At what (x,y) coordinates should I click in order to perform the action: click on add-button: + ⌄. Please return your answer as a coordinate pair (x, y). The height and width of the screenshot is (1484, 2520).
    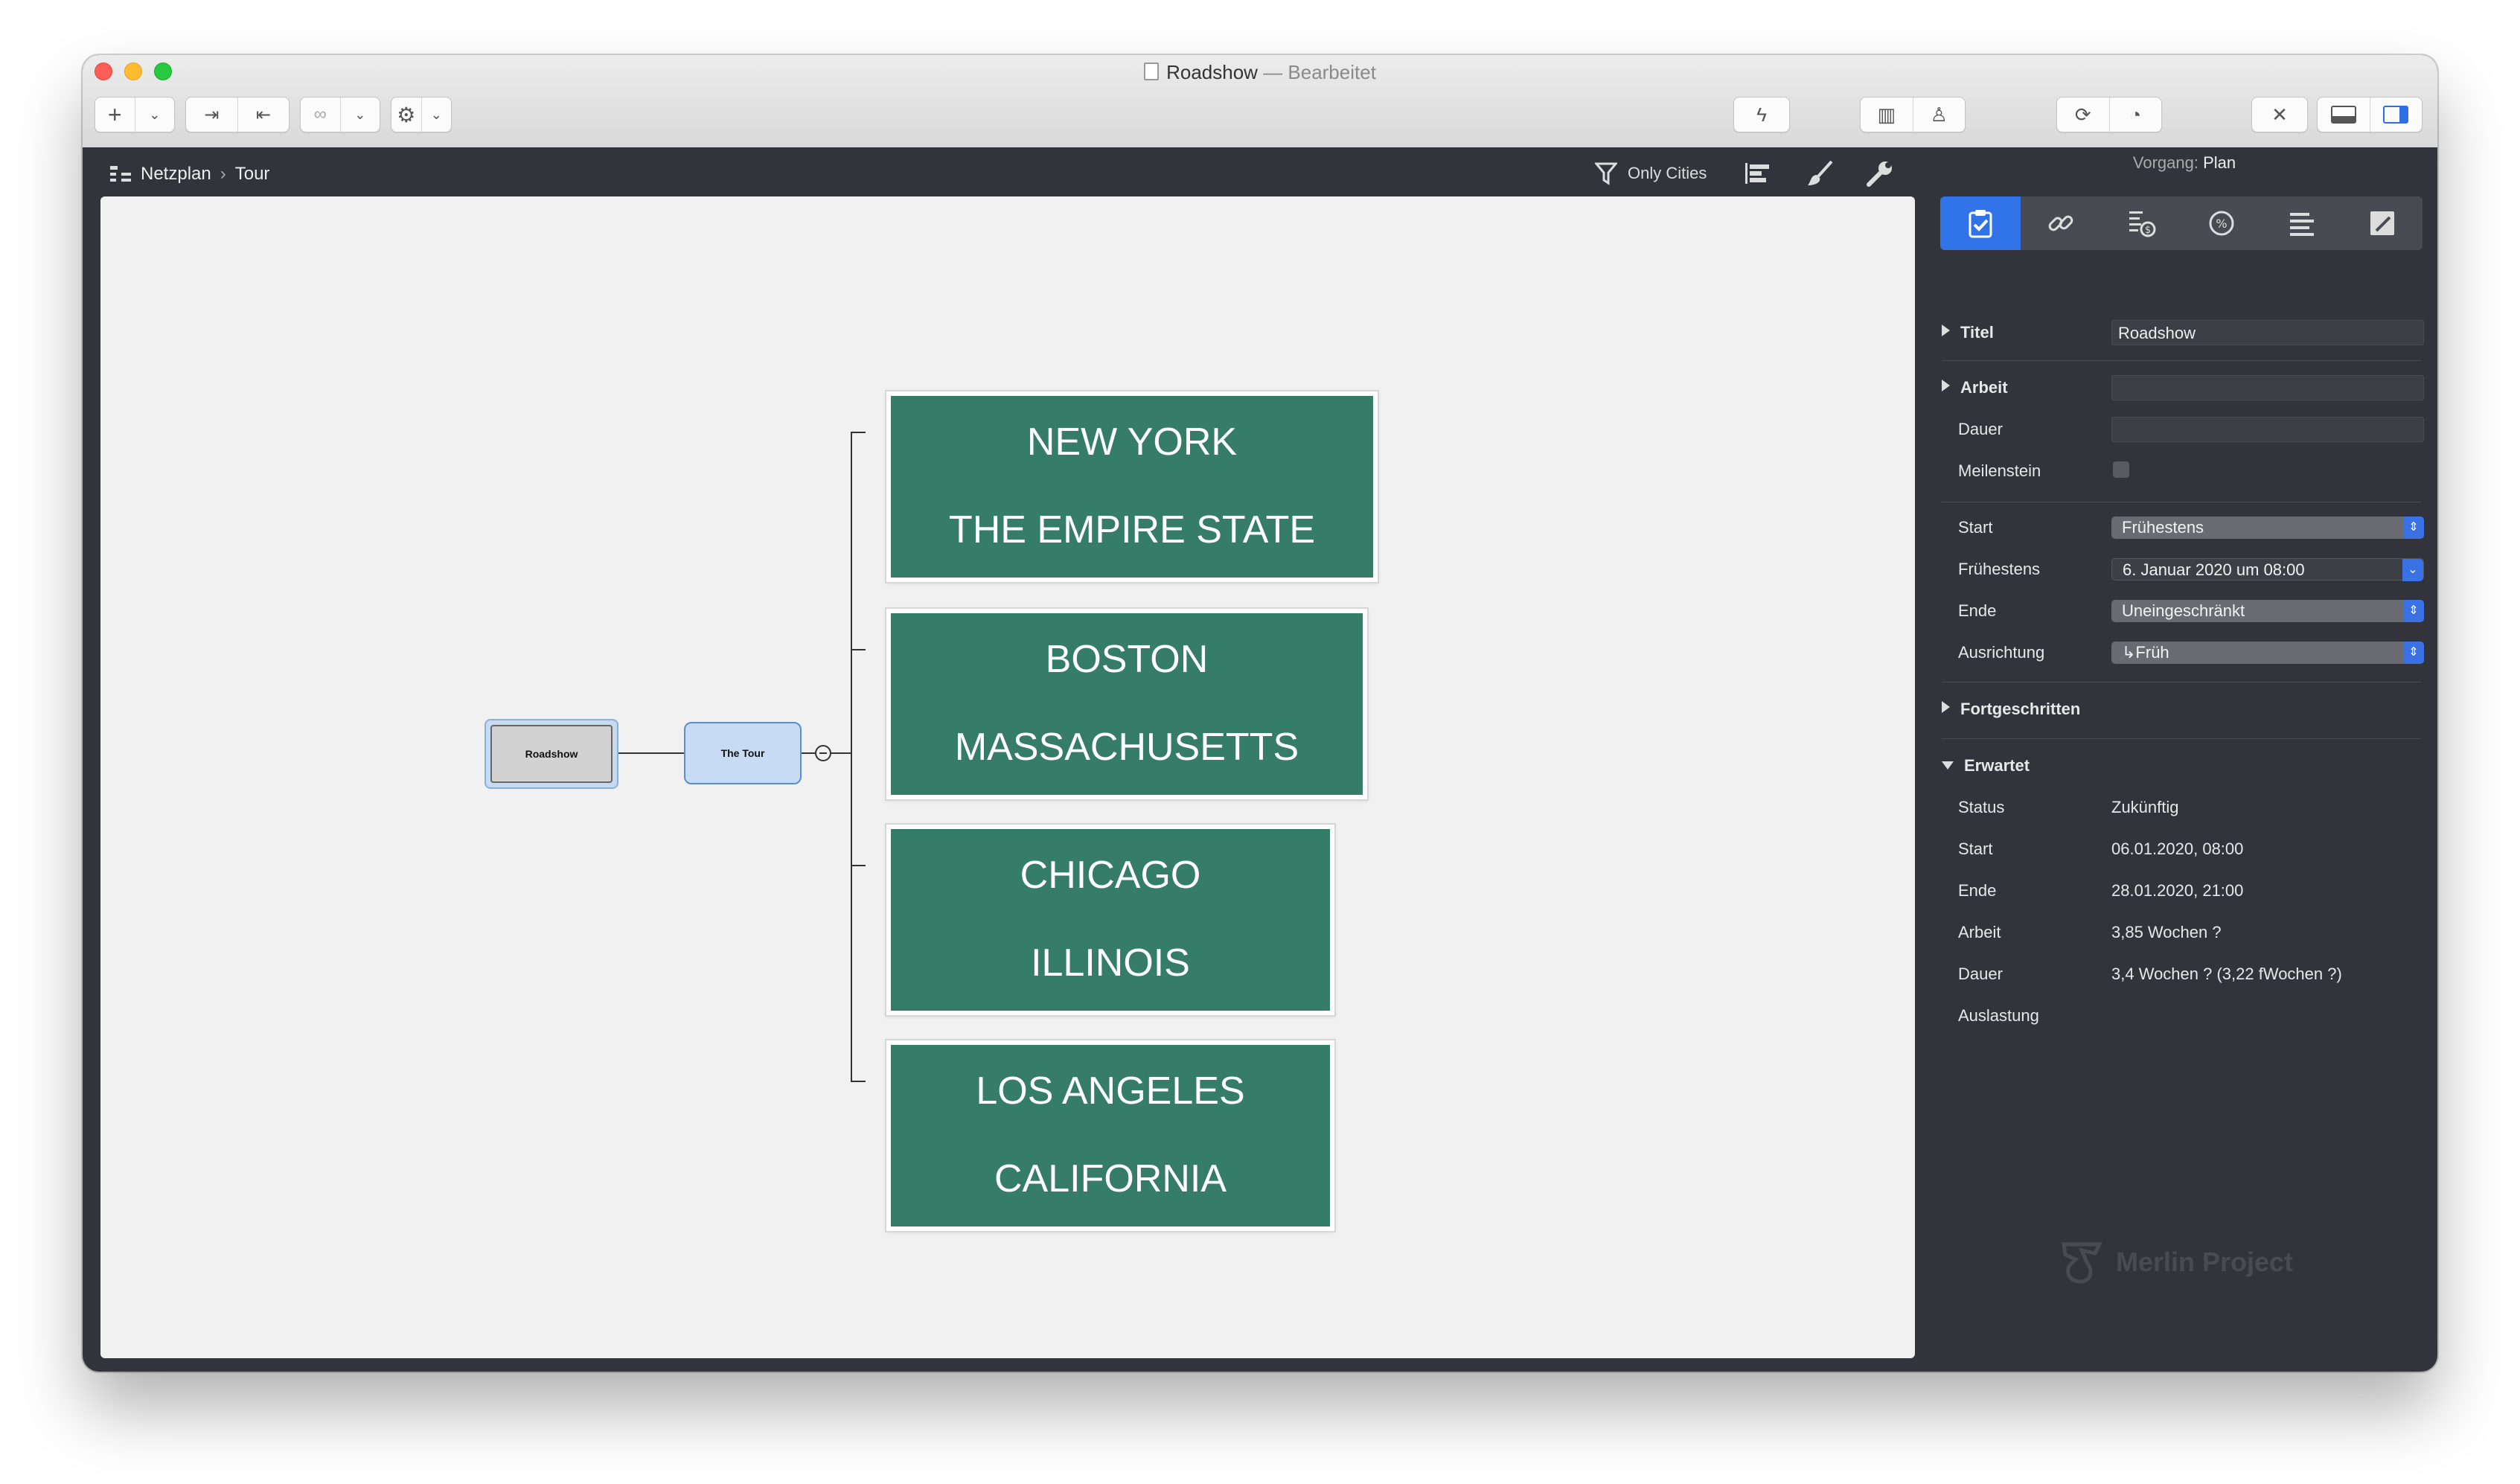
    Looking at the image, I should click on (135, 114).